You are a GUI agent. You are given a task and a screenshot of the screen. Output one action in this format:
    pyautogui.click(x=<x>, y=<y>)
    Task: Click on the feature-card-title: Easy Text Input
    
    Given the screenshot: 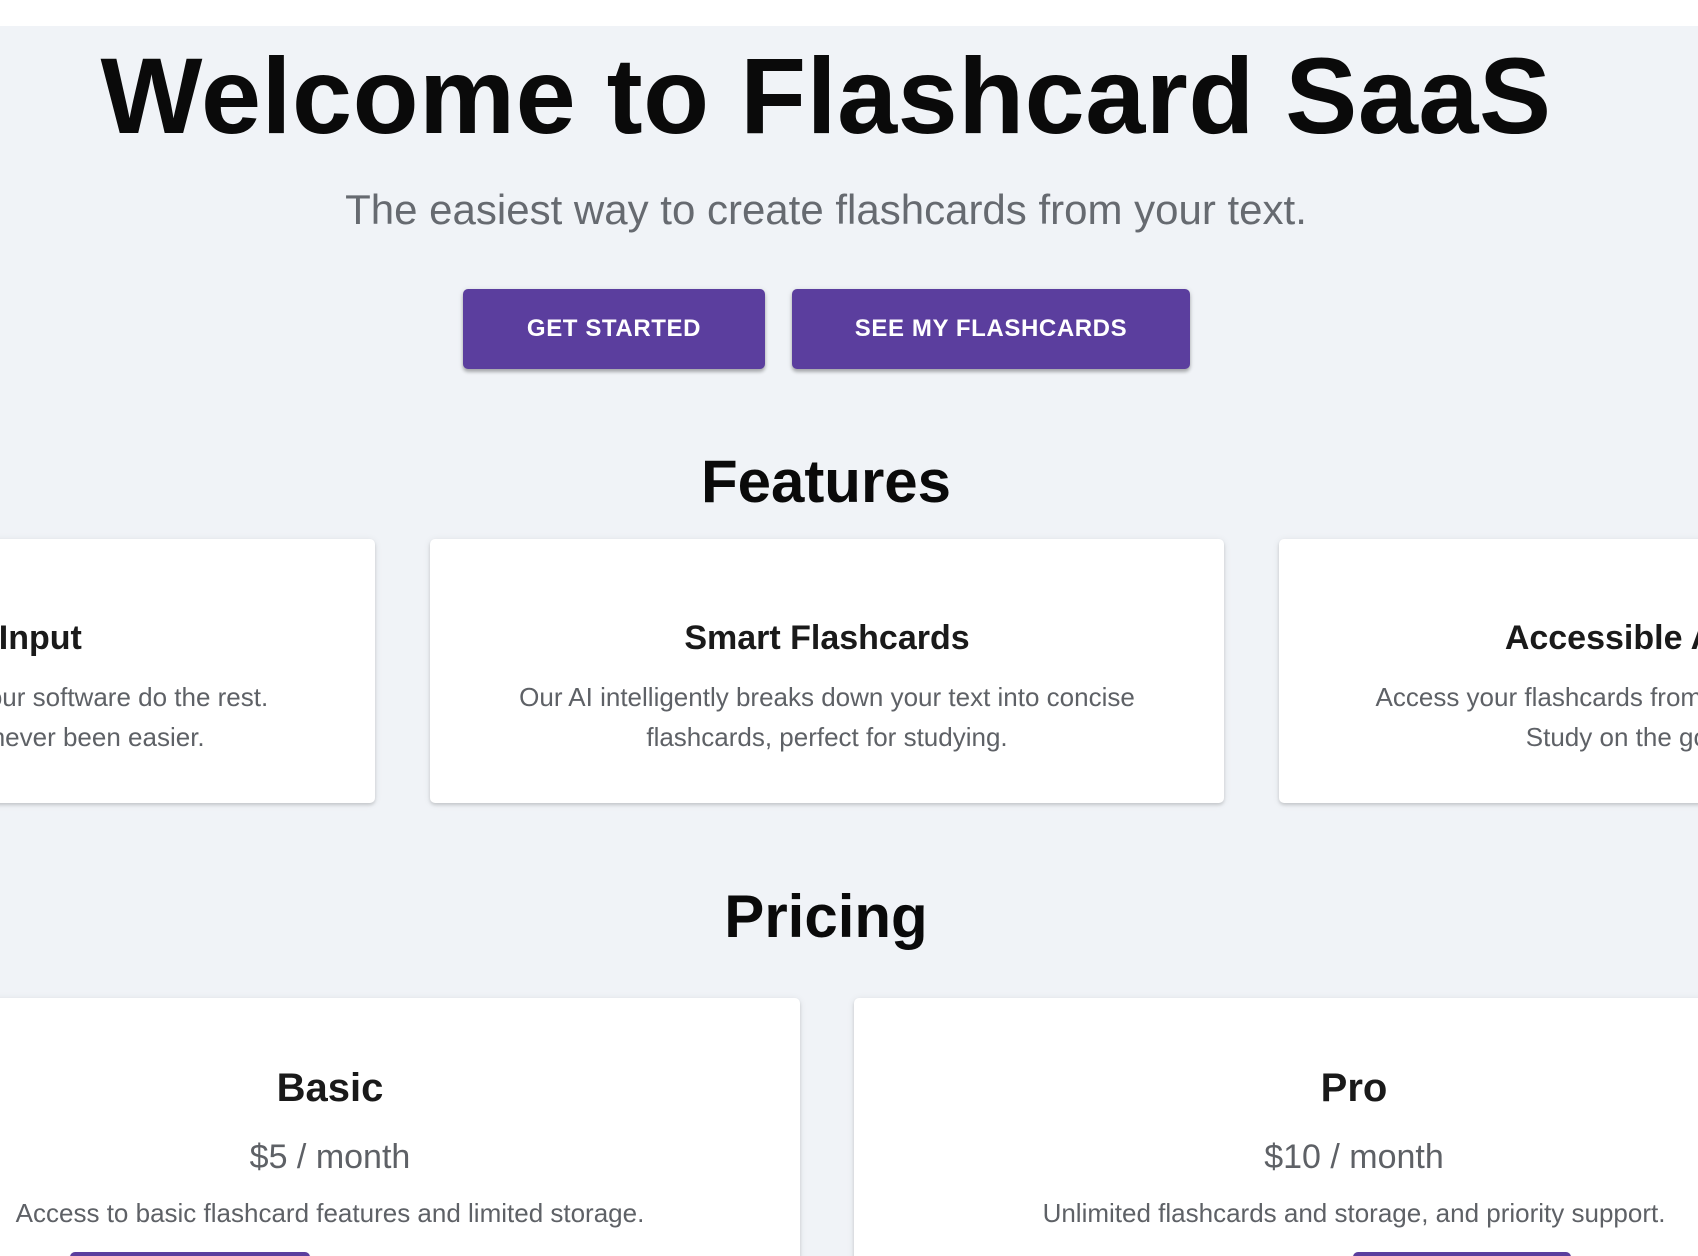 What is the action you would take?
    pyautogui.click(x=41, y=638)
    